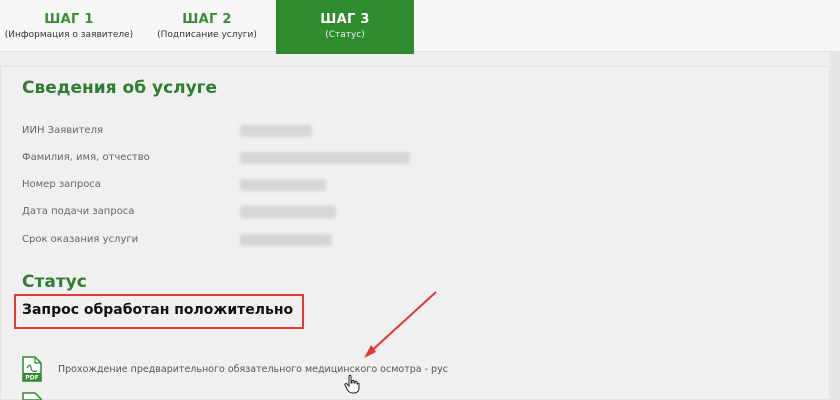 The height and width of the screenshot is (400, 840). I want to click on info-row-request-number: Номер запроса, so click(302, 189).